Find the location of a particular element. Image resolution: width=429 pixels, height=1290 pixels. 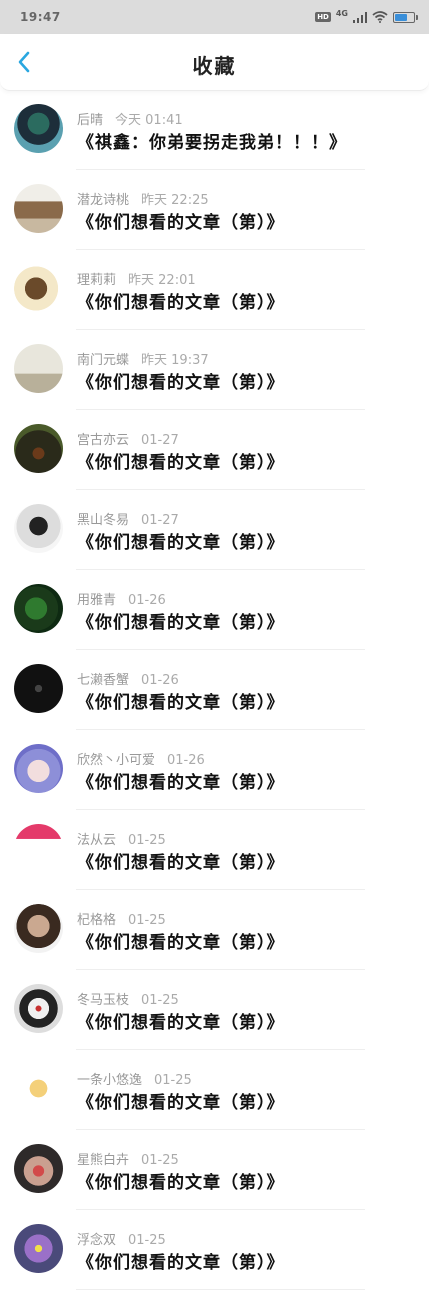

list-item: 杞格格 01-25 《你们想看的文章（第）》 is located at coordinates (214, 930).